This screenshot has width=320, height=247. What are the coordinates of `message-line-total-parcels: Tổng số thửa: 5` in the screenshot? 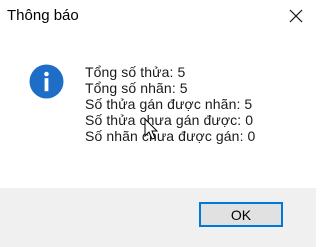 It's located at (135, 72).